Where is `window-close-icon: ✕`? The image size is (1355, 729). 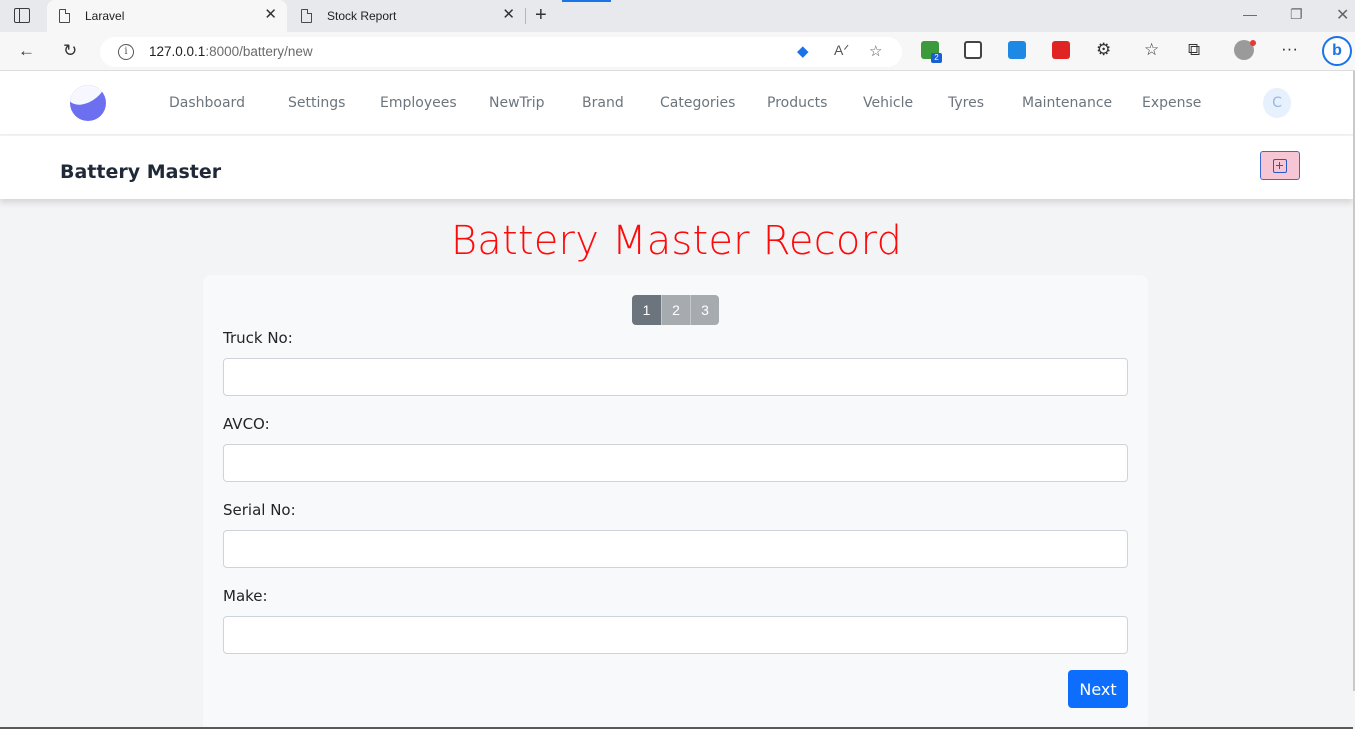 window-close-icon: ✕ is located at coordinates (1342, 15).